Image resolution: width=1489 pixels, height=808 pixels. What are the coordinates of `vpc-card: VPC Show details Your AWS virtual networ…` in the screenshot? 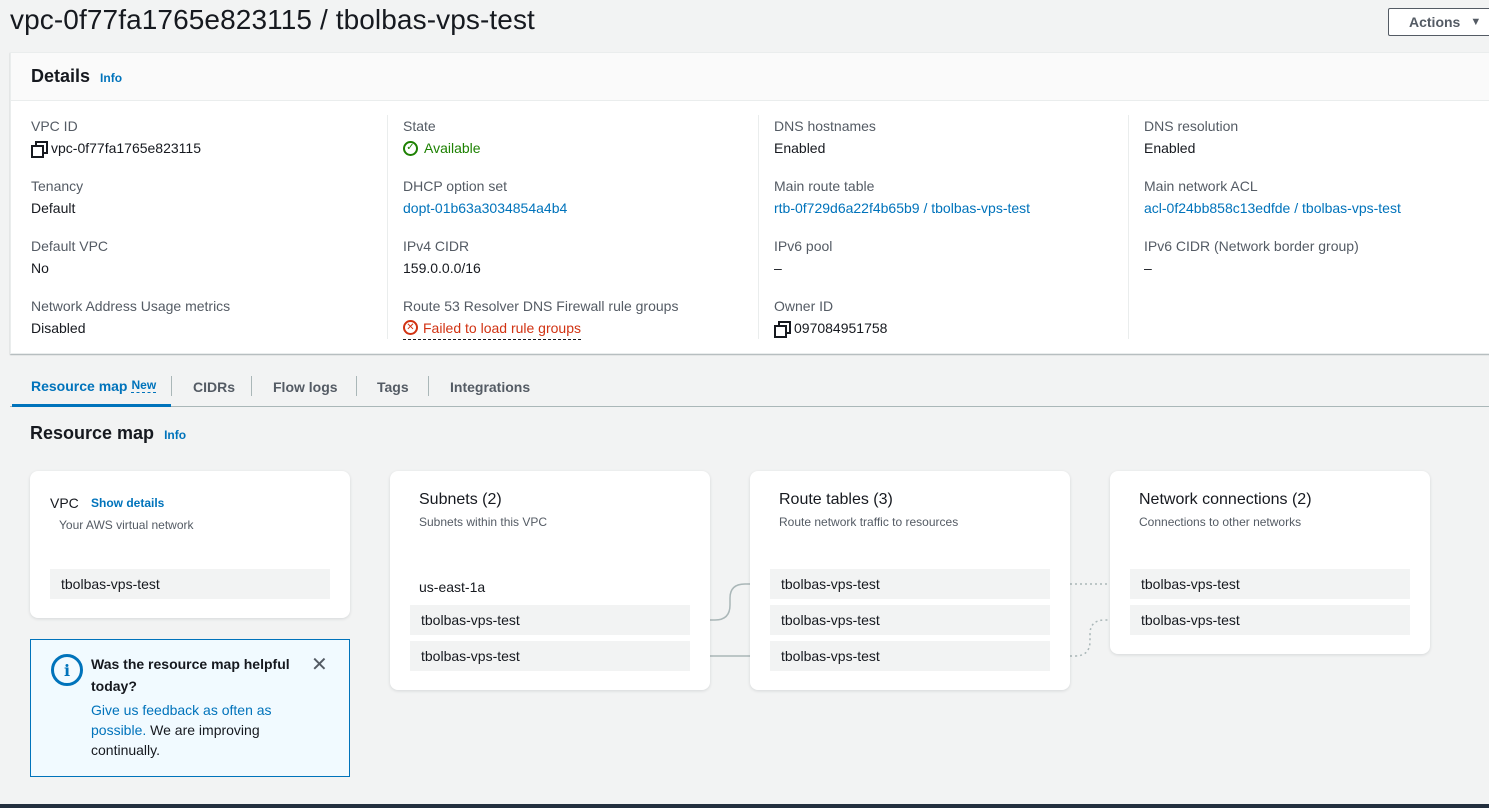 It's located at (190, 544).